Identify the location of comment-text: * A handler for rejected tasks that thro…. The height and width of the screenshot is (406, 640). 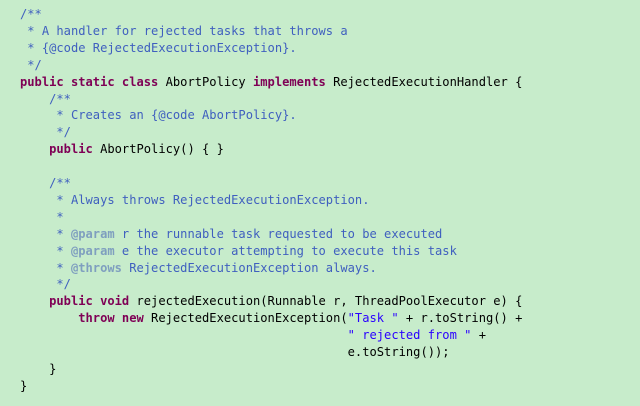
(184, 30).